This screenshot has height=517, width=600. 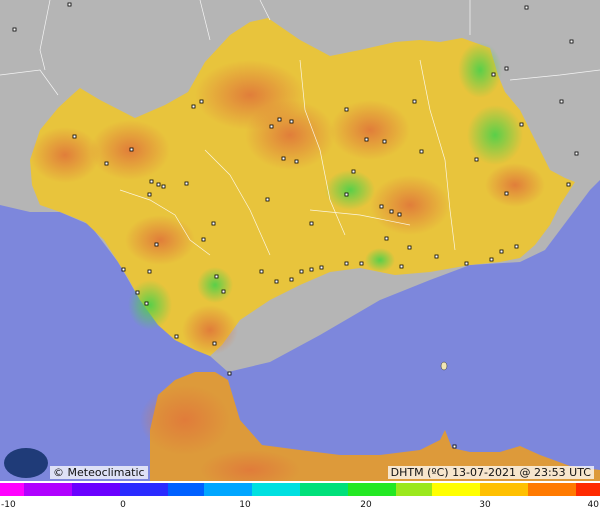 I want to click on timestamp-label: 13-07-2021 @ 23:53 UTC, so click(x=521, y=472).